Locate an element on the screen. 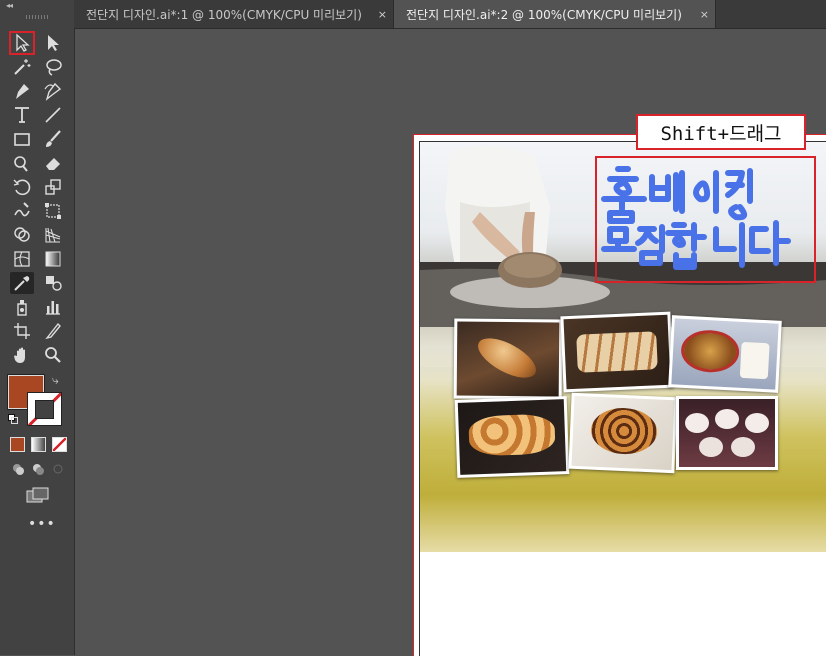 The image size is (826, 656). slice-icon is located at coordinates (53, 331).